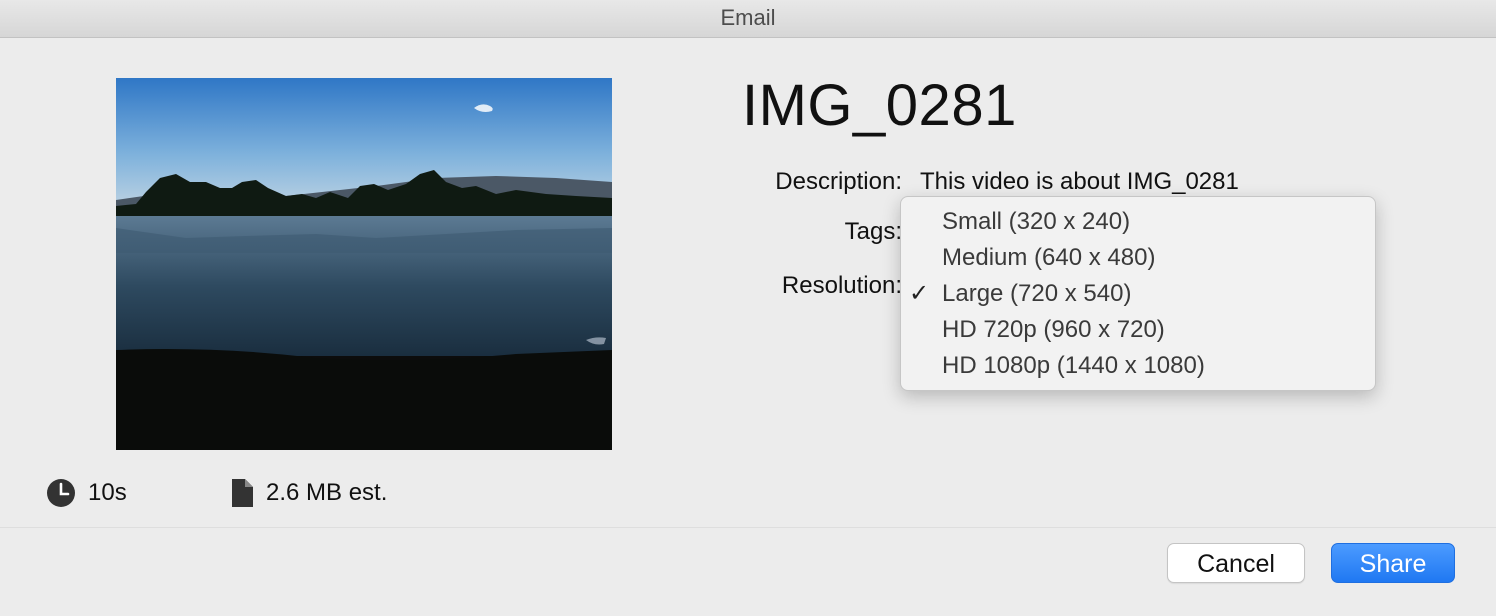 The width and height of the screenshot is (1496, 616). I want to click on resolution-option-label: HD 1080p (1440 x 1080), so click(1073, 365).